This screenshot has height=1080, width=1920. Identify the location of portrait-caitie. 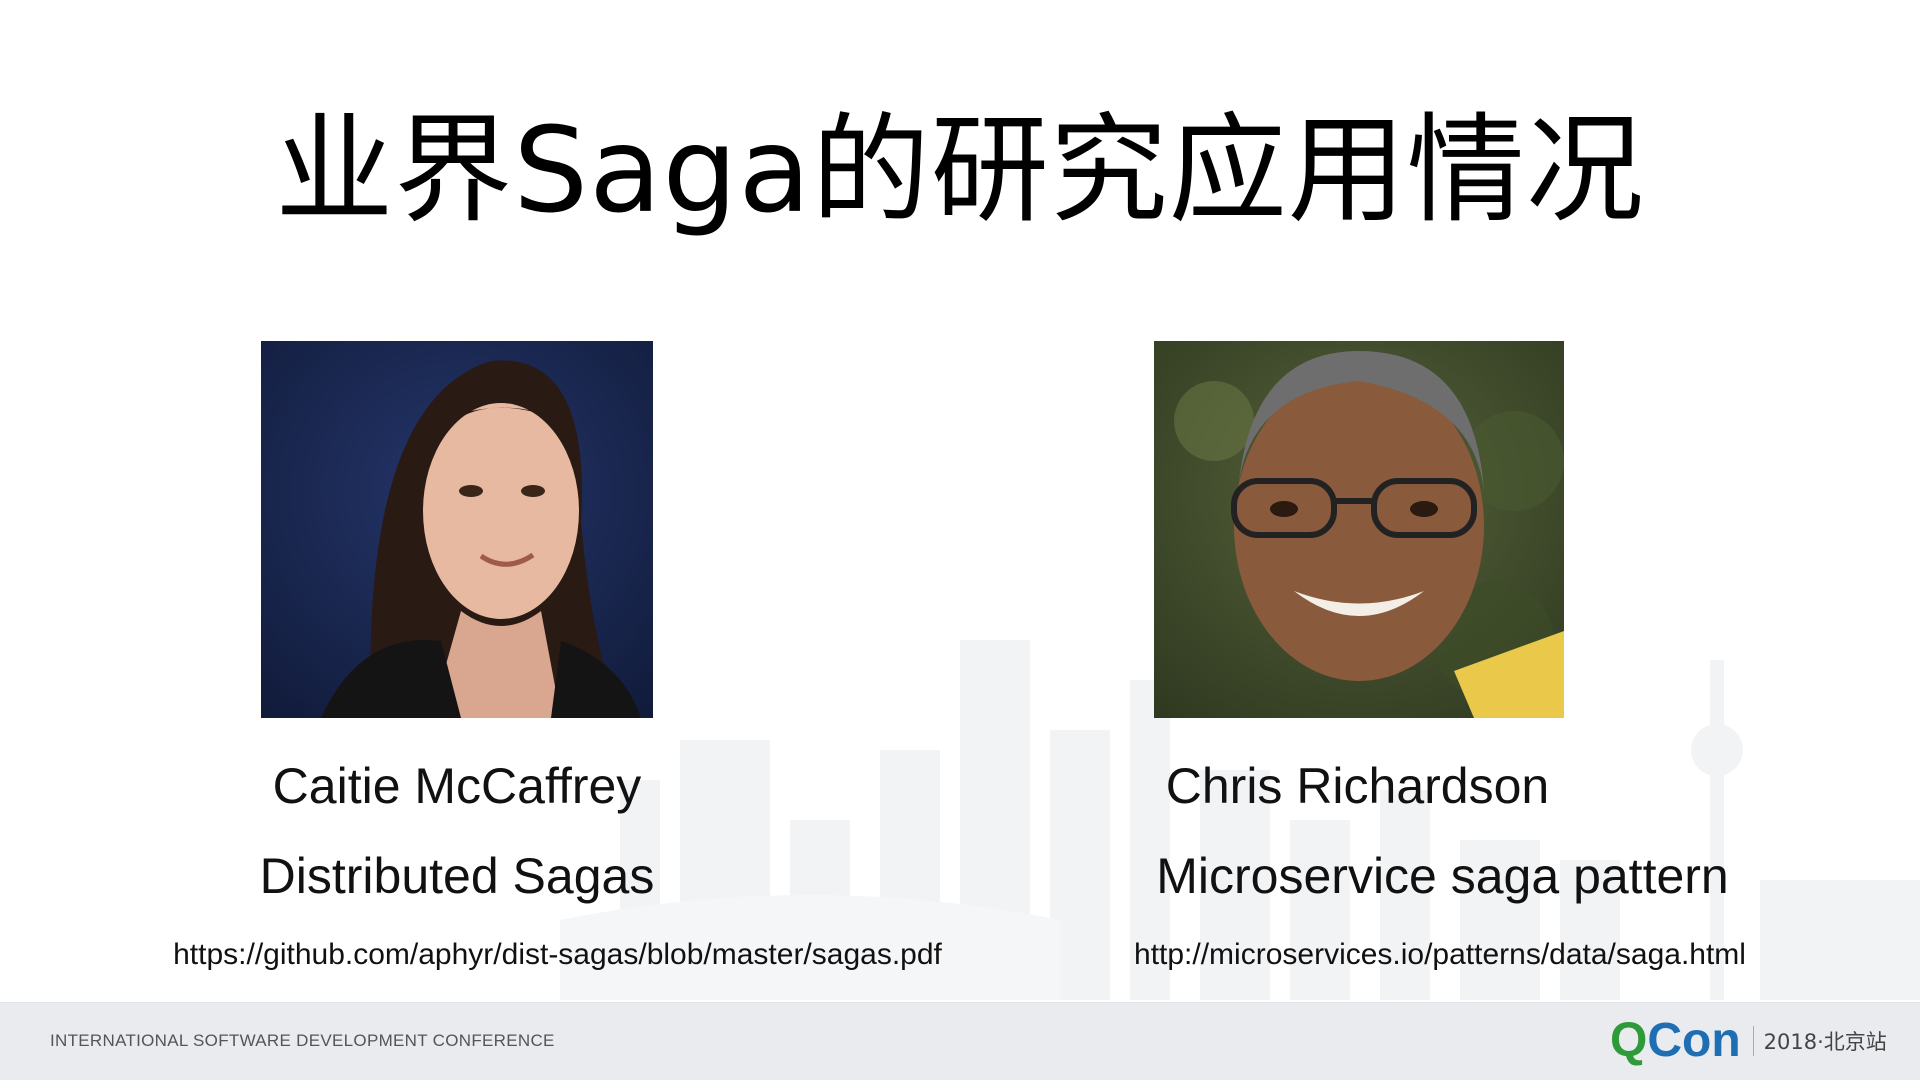
(457, 529).